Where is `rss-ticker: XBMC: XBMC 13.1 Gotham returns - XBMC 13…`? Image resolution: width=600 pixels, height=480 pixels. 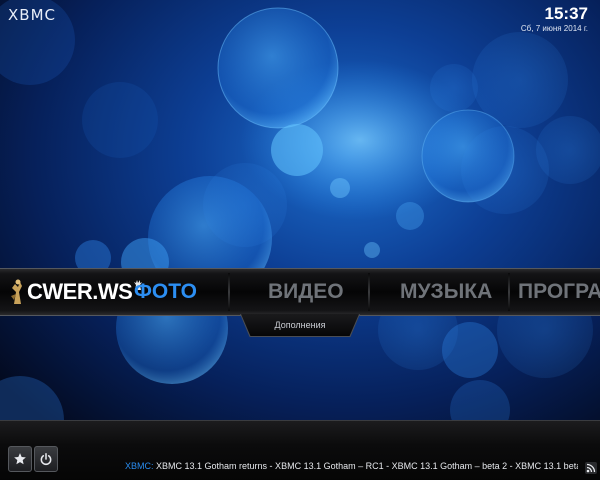 rss-ticker: XBMC: XBMC 13.1 Gotham returns - XBMC 13… is located at coordinates (351, 466).